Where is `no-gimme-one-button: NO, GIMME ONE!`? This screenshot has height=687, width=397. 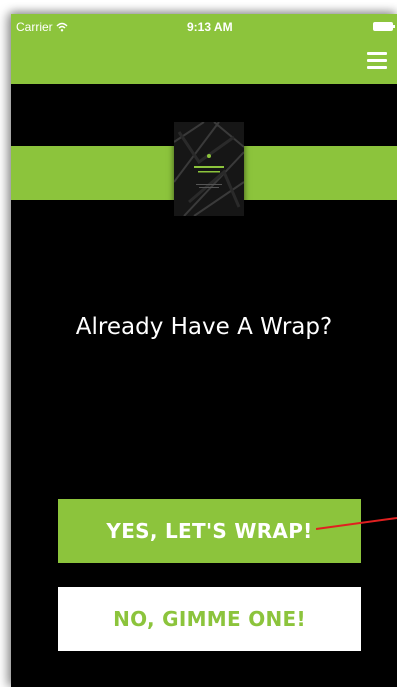
no-gimme-one-button: NO, GIMME ONE! is located at coordinates (209, 619).